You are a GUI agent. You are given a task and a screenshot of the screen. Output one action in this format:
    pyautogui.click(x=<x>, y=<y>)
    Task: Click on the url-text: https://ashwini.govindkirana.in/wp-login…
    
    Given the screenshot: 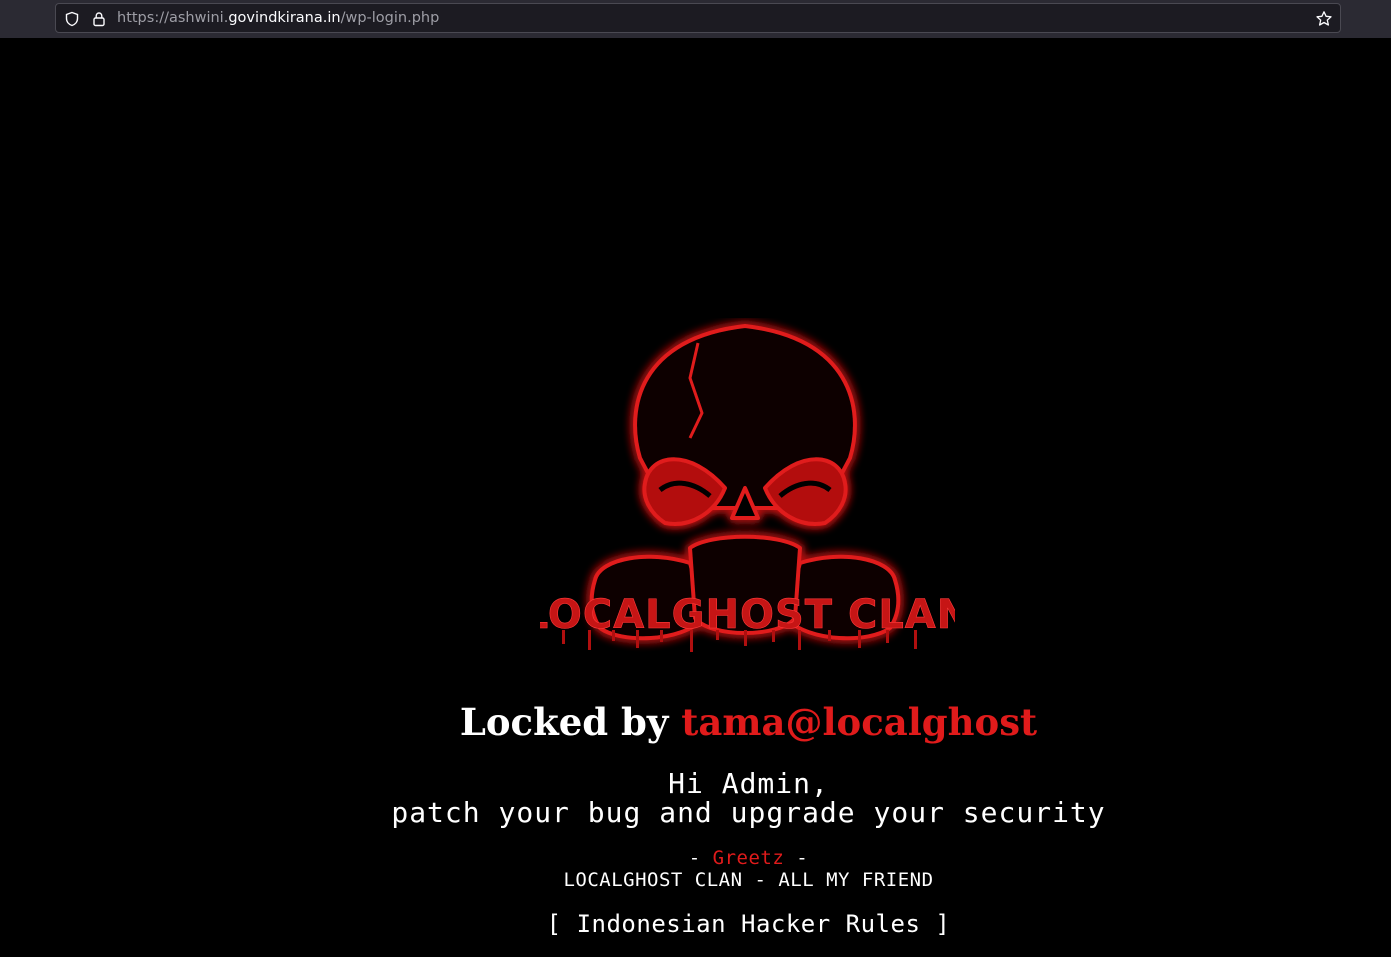 What is the action you would take?
    pyautogui.click(x=278, y=18)
    